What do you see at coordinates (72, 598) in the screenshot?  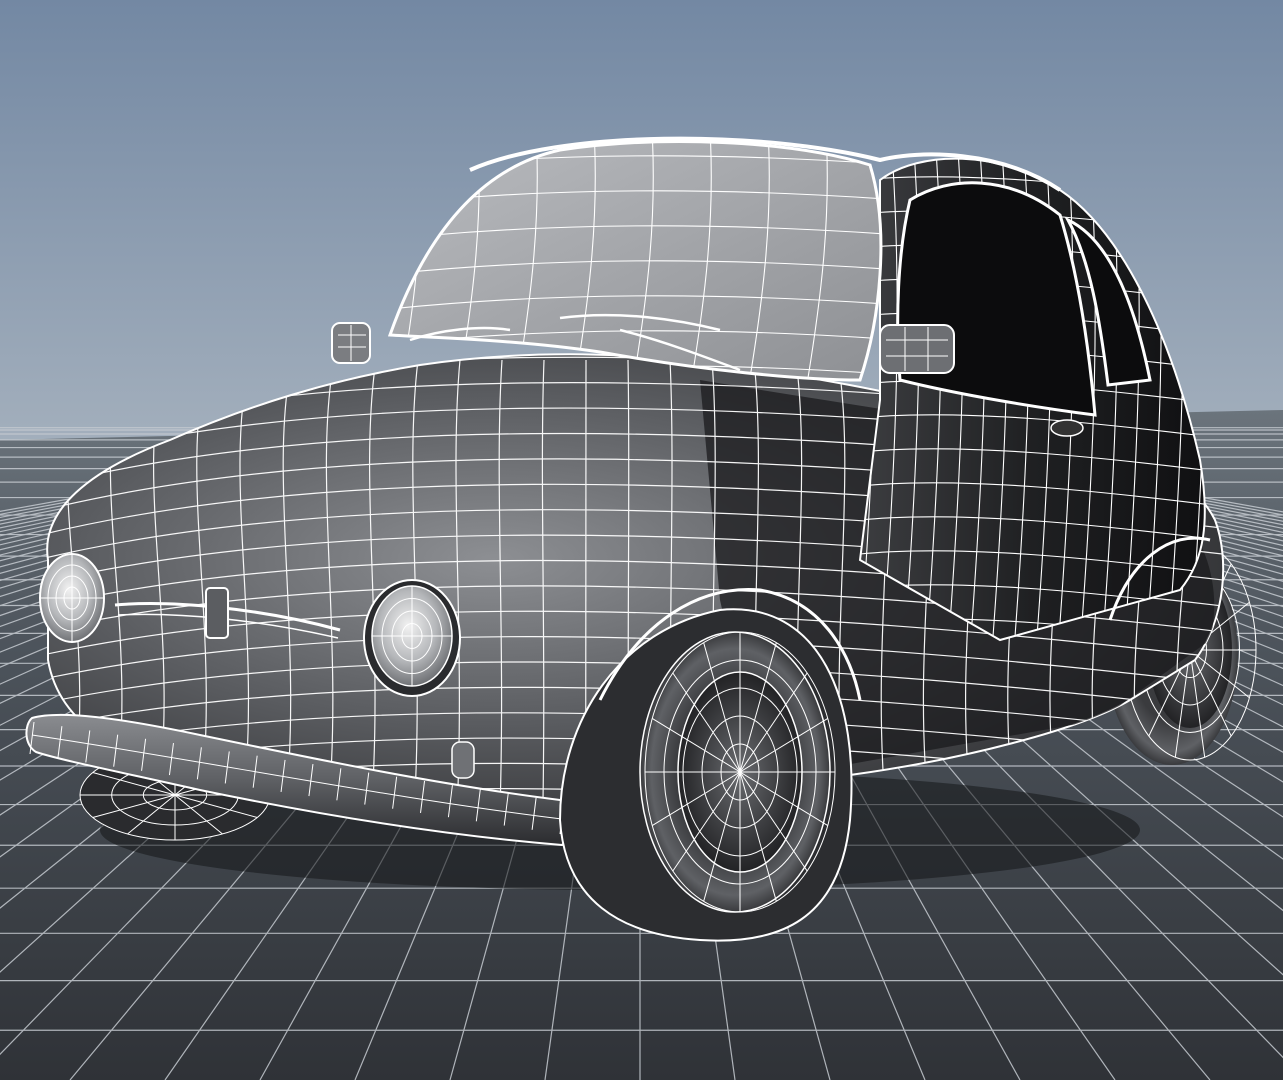 I see `left-headlight` at bounding box center [72, 598].